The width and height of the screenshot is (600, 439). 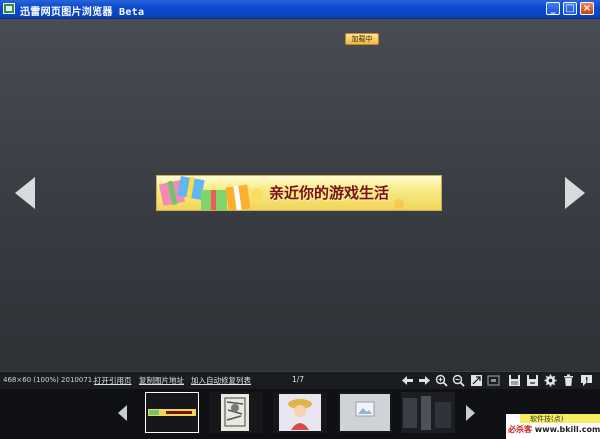 I want to click on minimize-icon: _, so click(x=553, y=8).